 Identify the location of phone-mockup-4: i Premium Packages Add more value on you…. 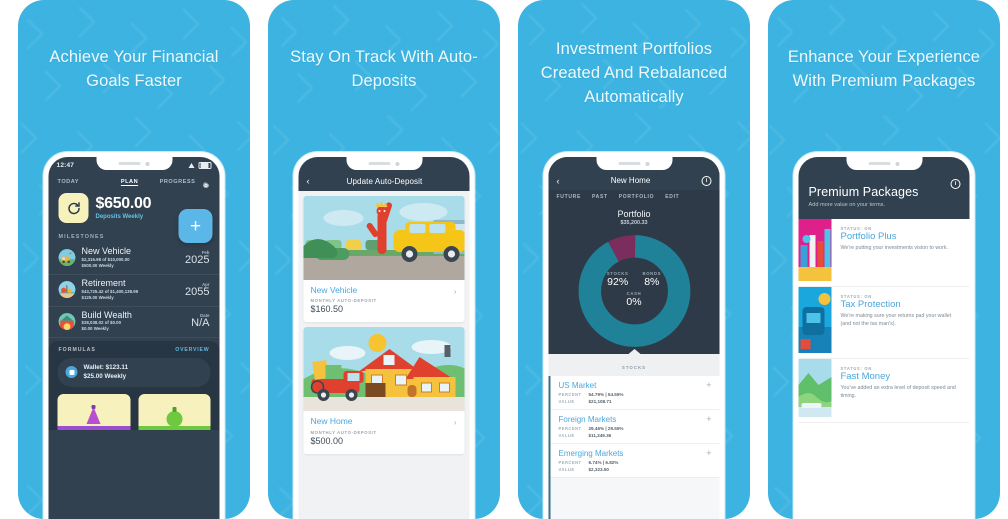
(884, 335).